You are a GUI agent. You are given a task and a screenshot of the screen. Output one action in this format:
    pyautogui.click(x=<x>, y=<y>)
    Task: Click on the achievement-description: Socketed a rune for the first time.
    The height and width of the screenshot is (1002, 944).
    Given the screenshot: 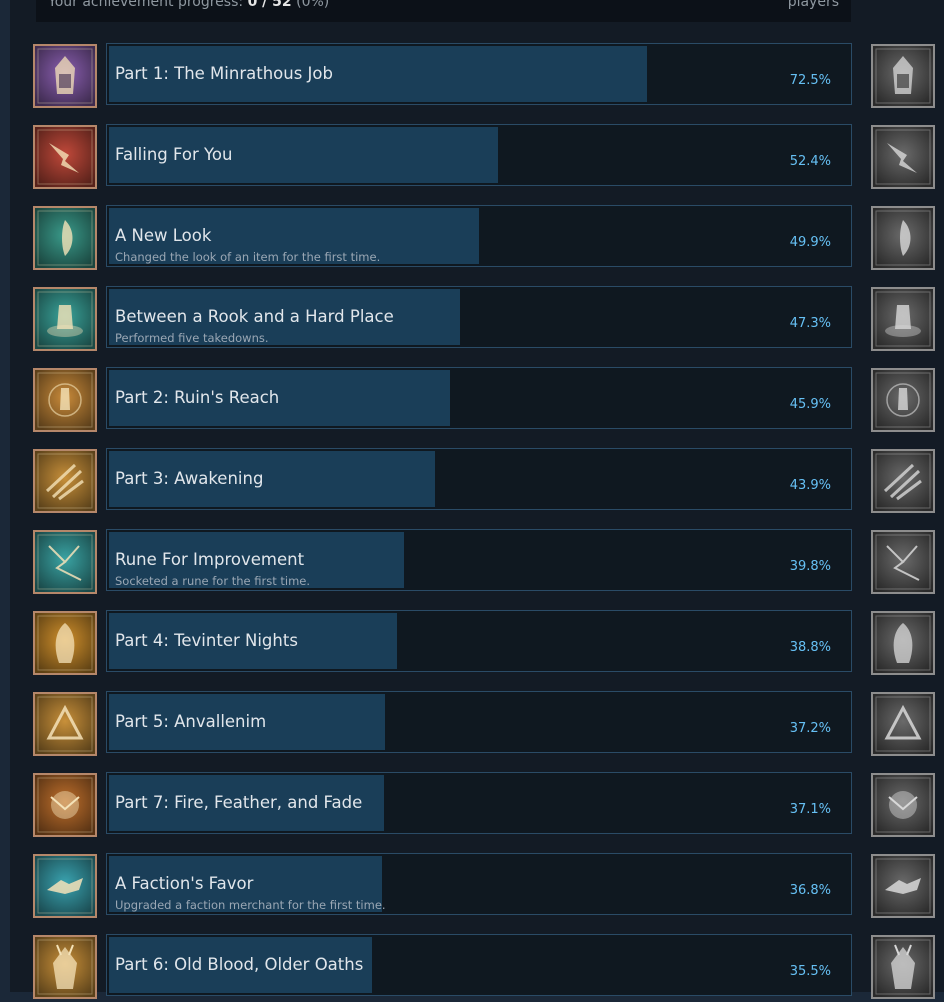 What is the action you would take?
    pyautogui.click(x=213, y=581)
    